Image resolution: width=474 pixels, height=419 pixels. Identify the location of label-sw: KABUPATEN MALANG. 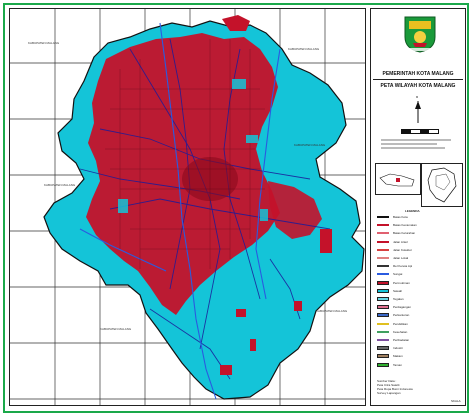
(116, 329).